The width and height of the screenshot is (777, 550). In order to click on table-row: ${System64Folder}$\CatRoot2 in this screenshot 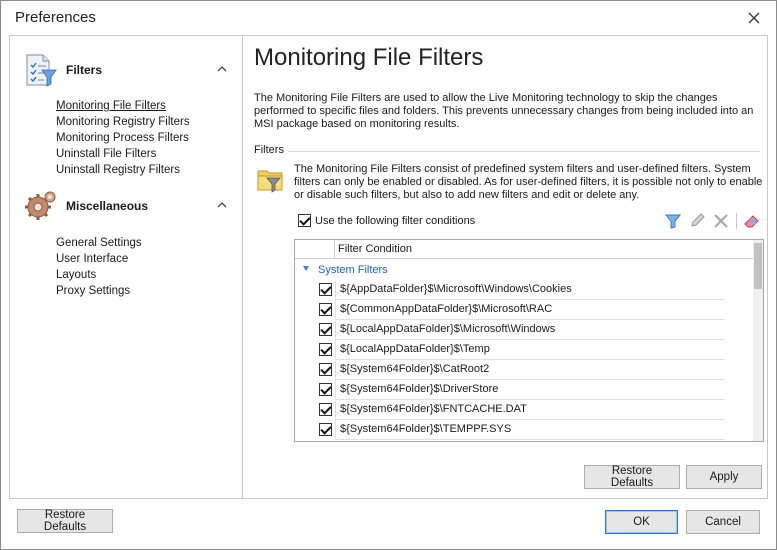, I will do `click(525, 370)`.